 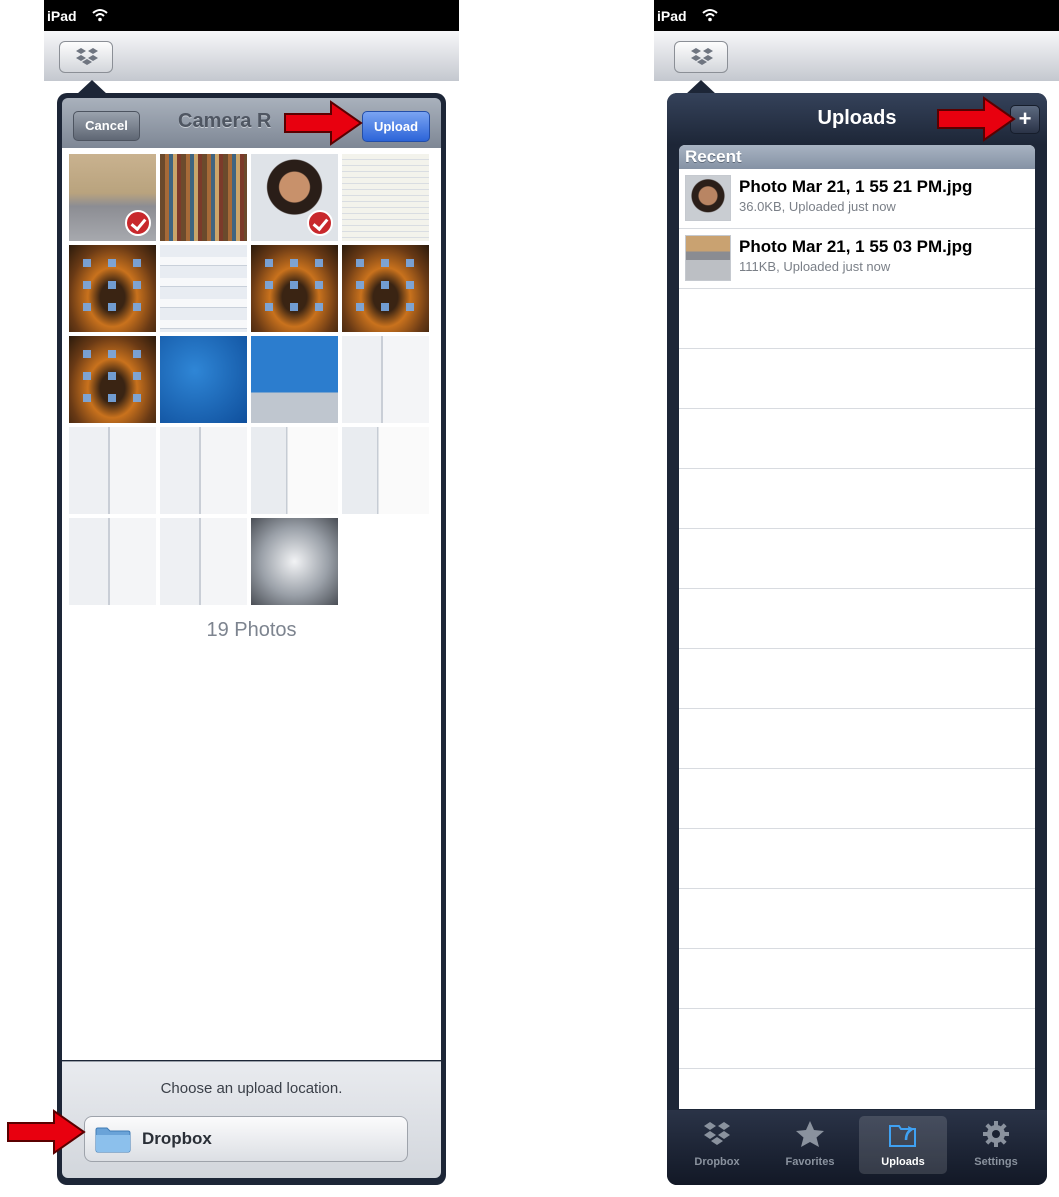 What do you see at coordinates (396, 126) in the screenshot?
I see `upload-button: Upload` at bounding box center [396, 126].